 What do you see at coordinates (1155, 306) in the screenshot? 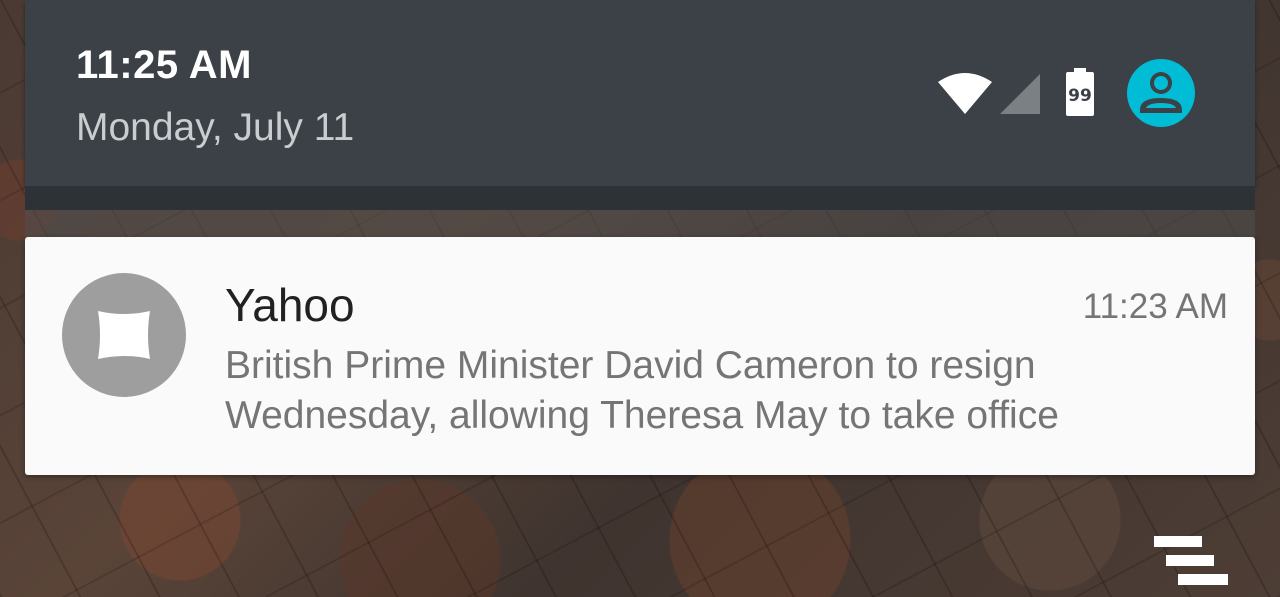
I see `notification-time: 11:23 AM` at bounding box center [1155, 306].